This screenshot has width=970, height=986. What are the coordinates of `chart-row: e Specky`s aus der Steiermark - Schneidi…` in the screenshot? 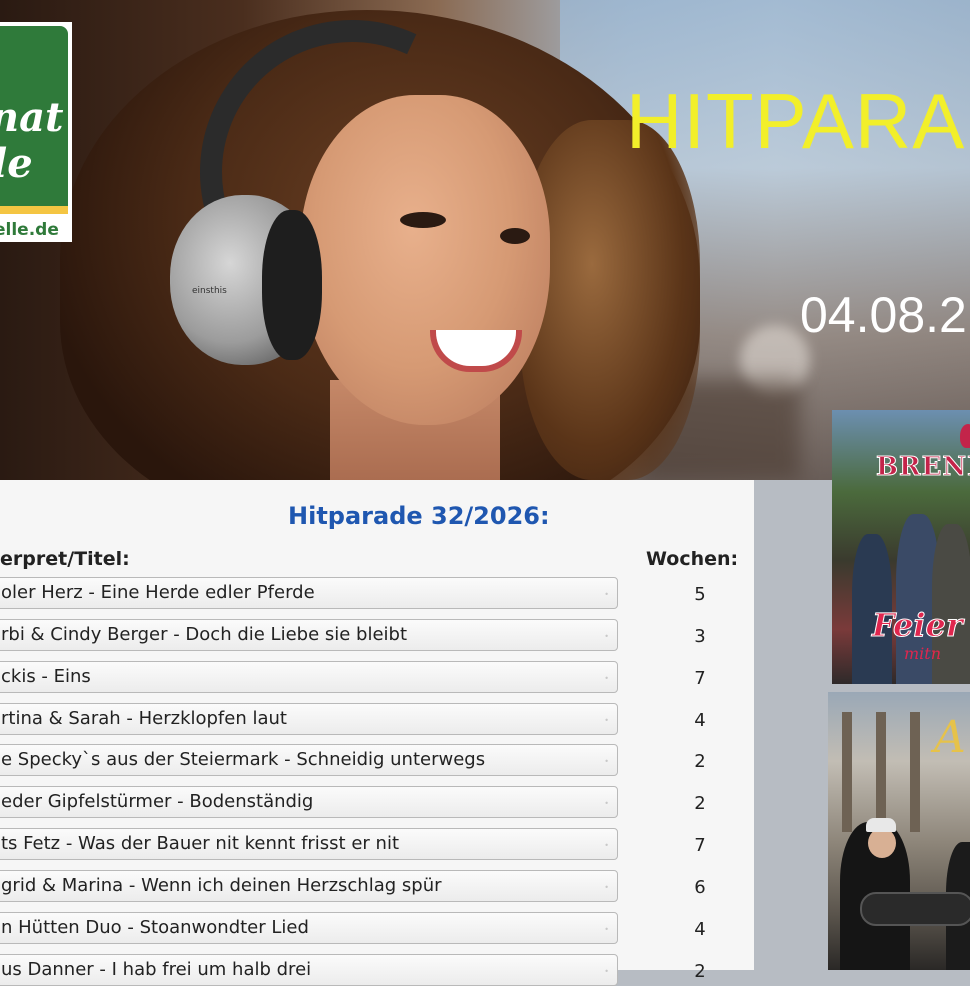 It's located at (309, 760).